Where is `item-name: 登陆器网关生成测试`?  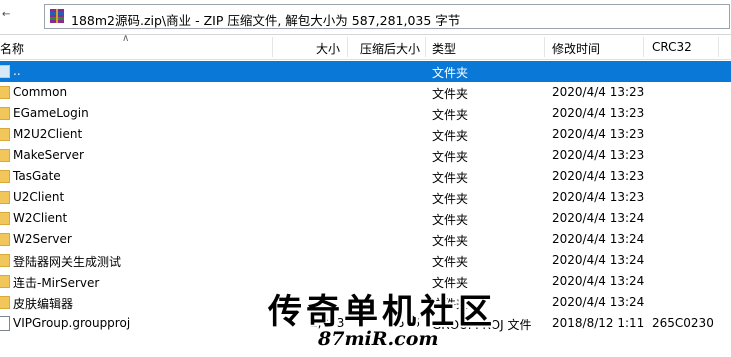 item-name: 登陆器网关生成测试 is located at coordinates (67, 262).